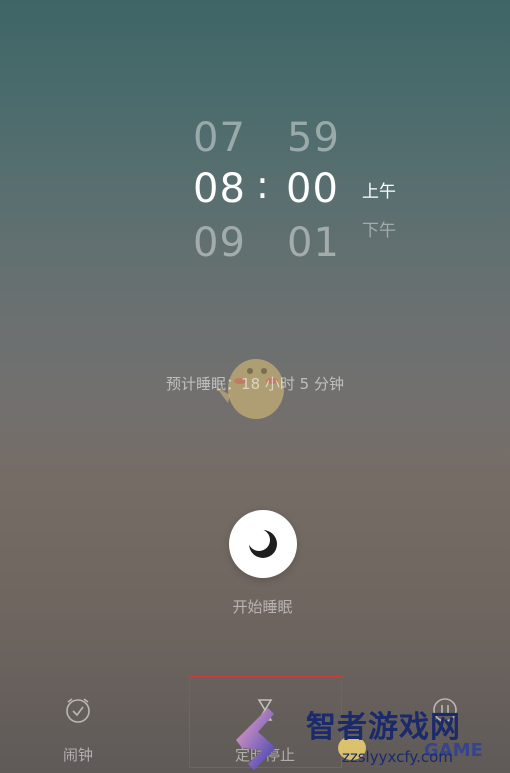 The image size is (510, 773). Describe the element at coordinates (313, 243) in the screenshot. I see `minute-next: 01` at that location.